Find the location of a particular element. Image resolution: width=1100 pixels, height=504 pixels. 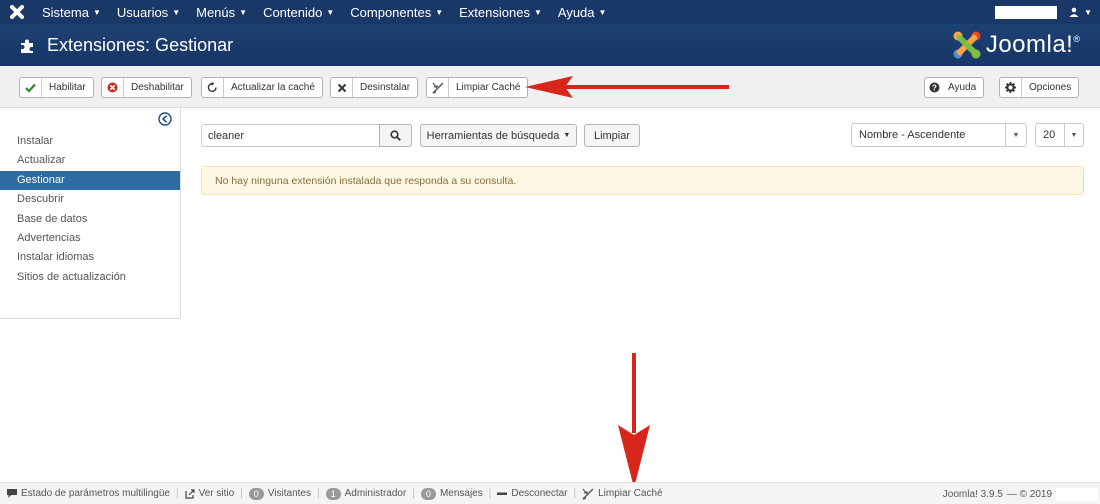

menu-extensiones: Extensiones ▼ is located at coordinates (500, 12).